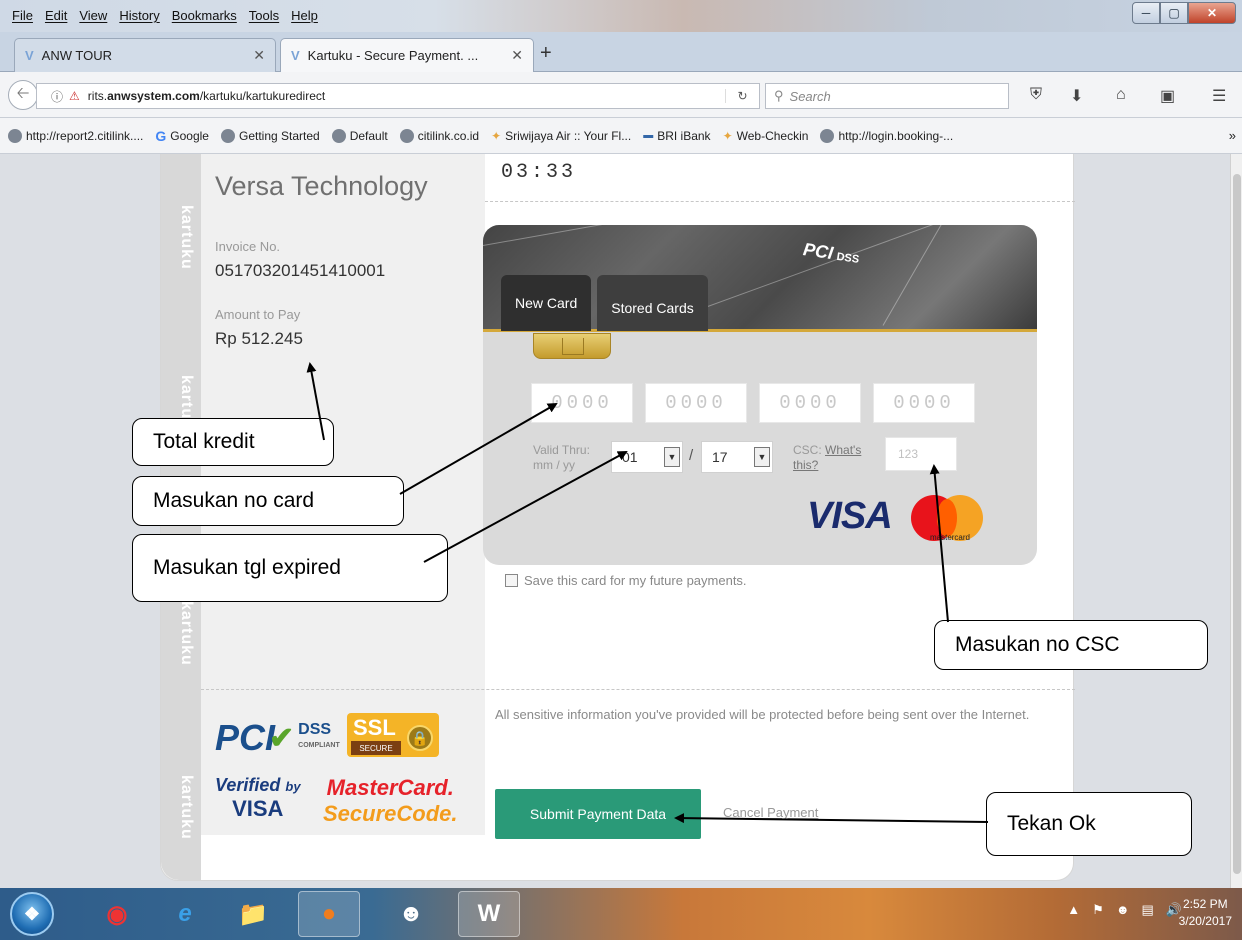 This screenshot has width=1242, height=940. Describe the element at coordinates (626, 580) in the screenshot. I see `save-card-option: Save this card for my future payments.` at that location.